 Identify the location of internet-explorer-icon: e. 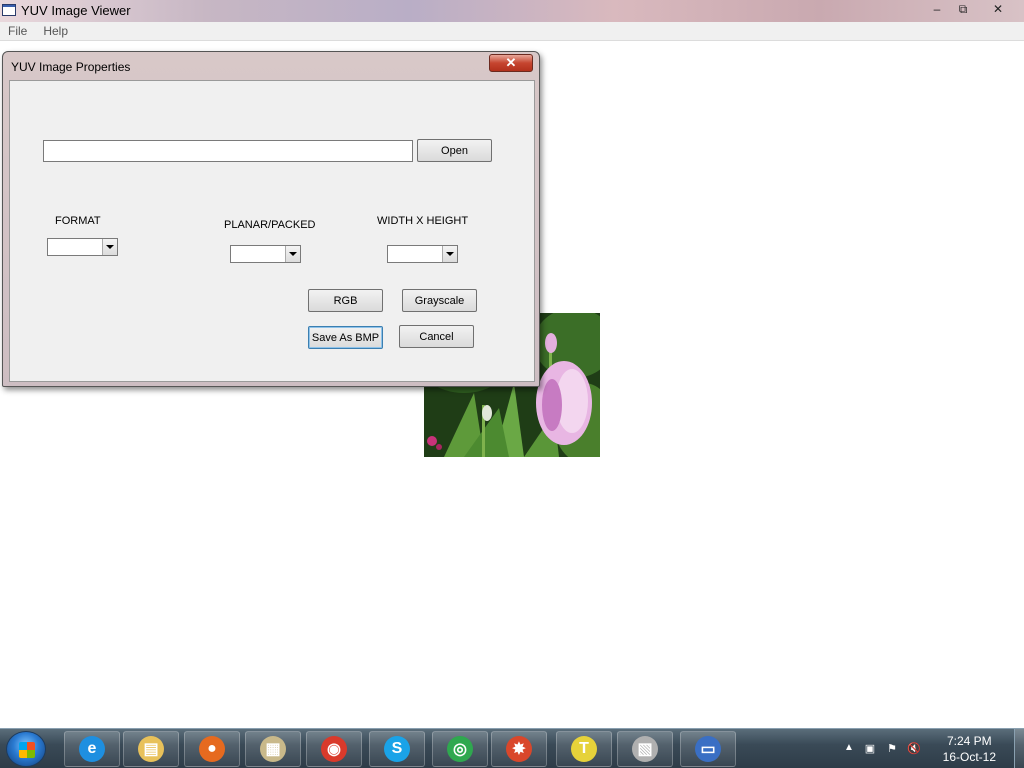
(92, 749).